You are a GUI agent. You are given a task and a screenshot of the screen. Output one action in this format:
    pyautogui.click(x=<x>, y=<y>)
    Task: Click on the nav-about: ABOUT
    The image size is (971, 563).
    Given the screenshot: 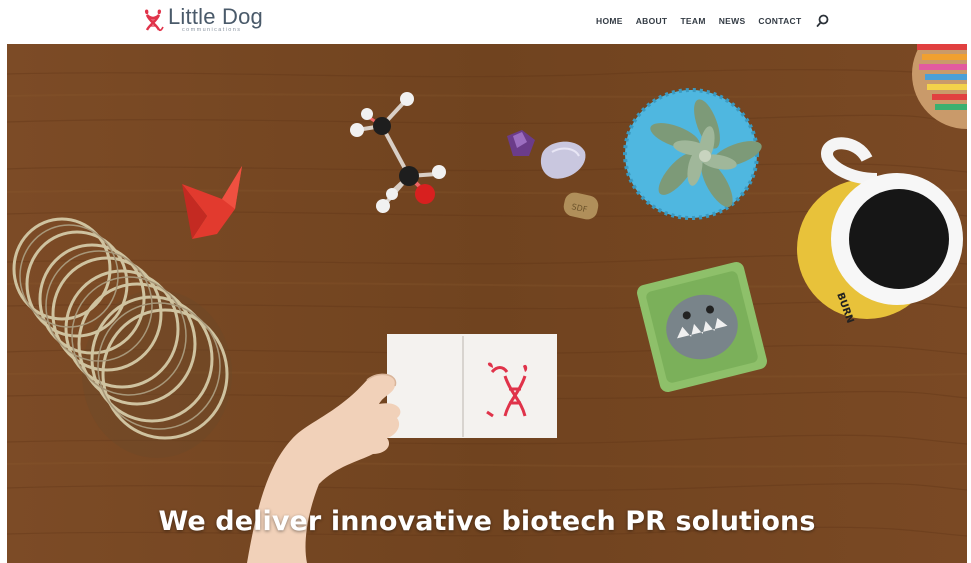 What is the action you would take?
    pyautogui.click(x=652, y=21)
    